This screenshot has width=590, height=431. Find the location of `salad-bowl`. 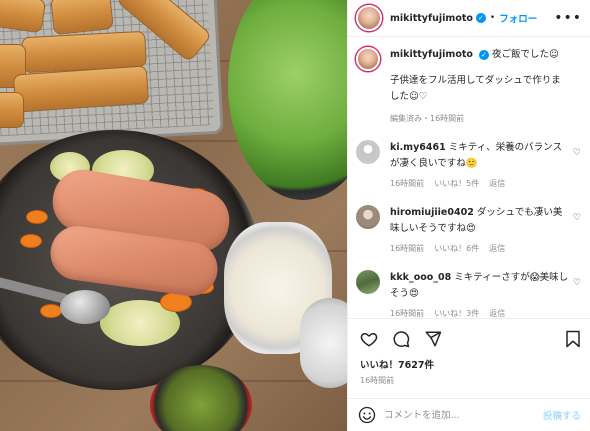

salad-bowl is located at coordinates (287, 100).